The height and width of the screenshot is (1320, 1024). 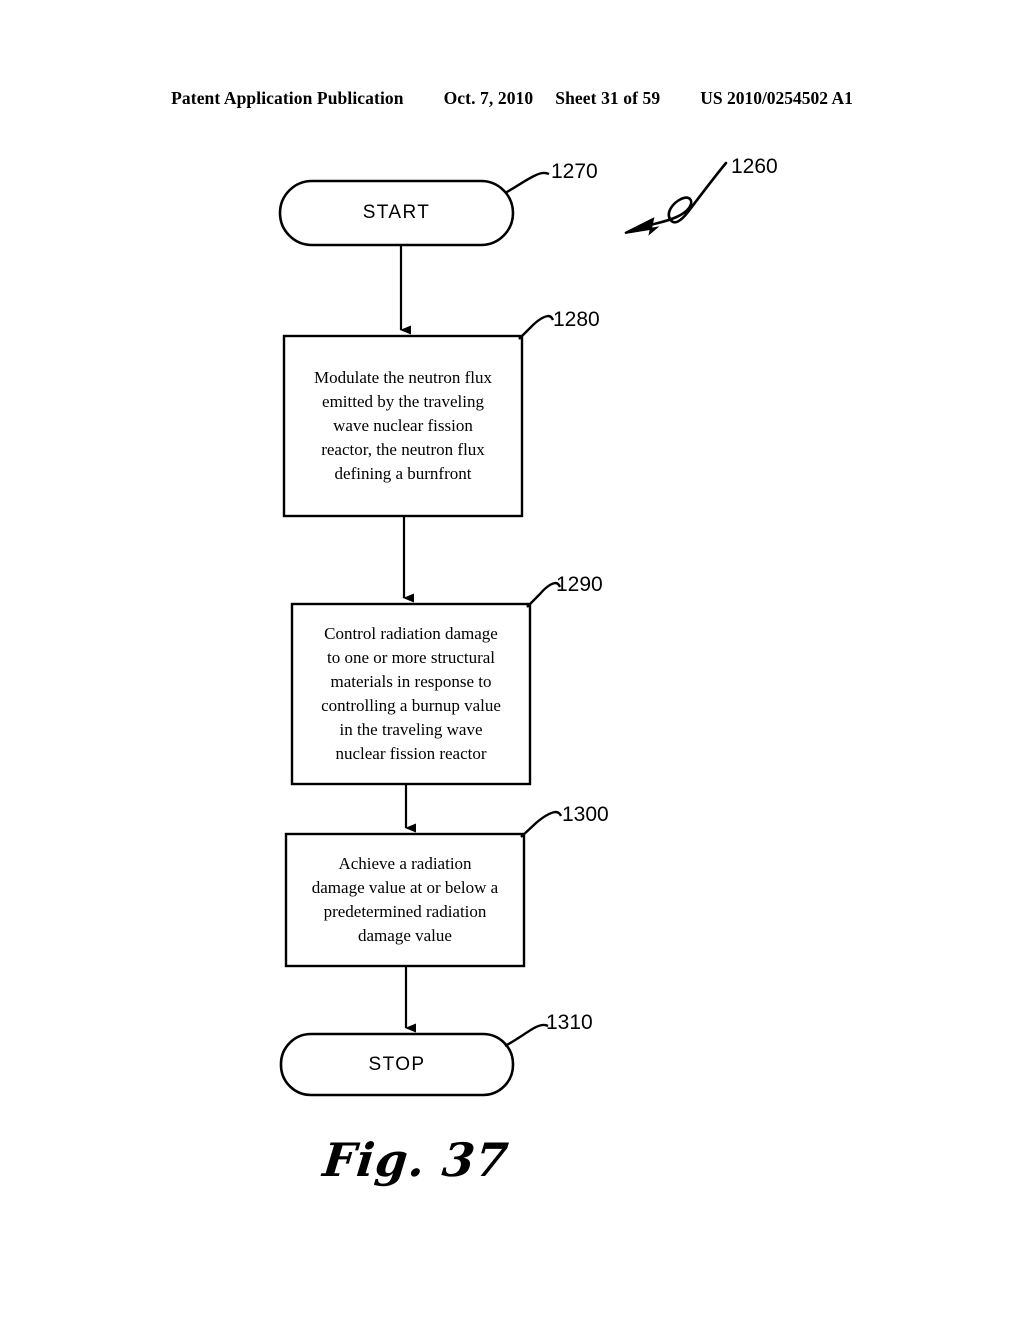 I want to click on figure-caption: Fig. 37, so click(x=416, y=1160).